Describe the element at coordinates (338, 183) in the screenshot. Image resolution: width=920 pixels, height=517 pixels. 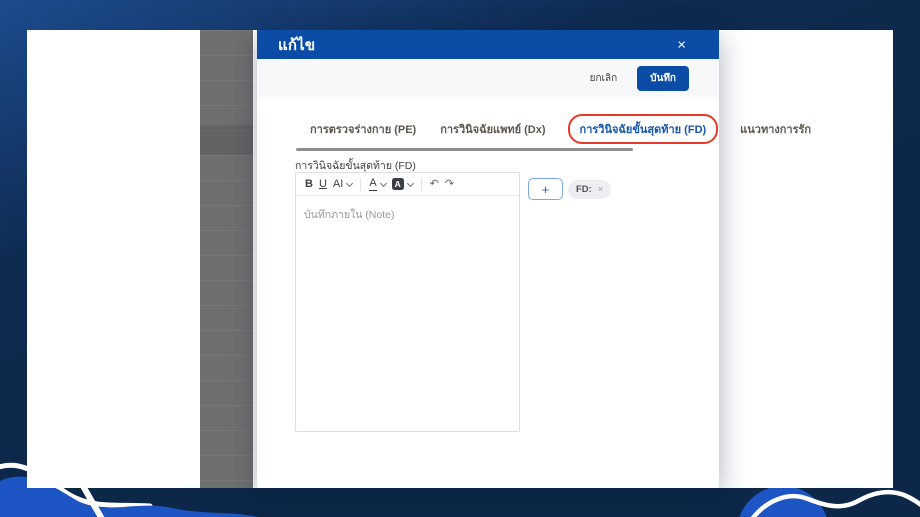
I see `ai-menu-label: AI` at that location.